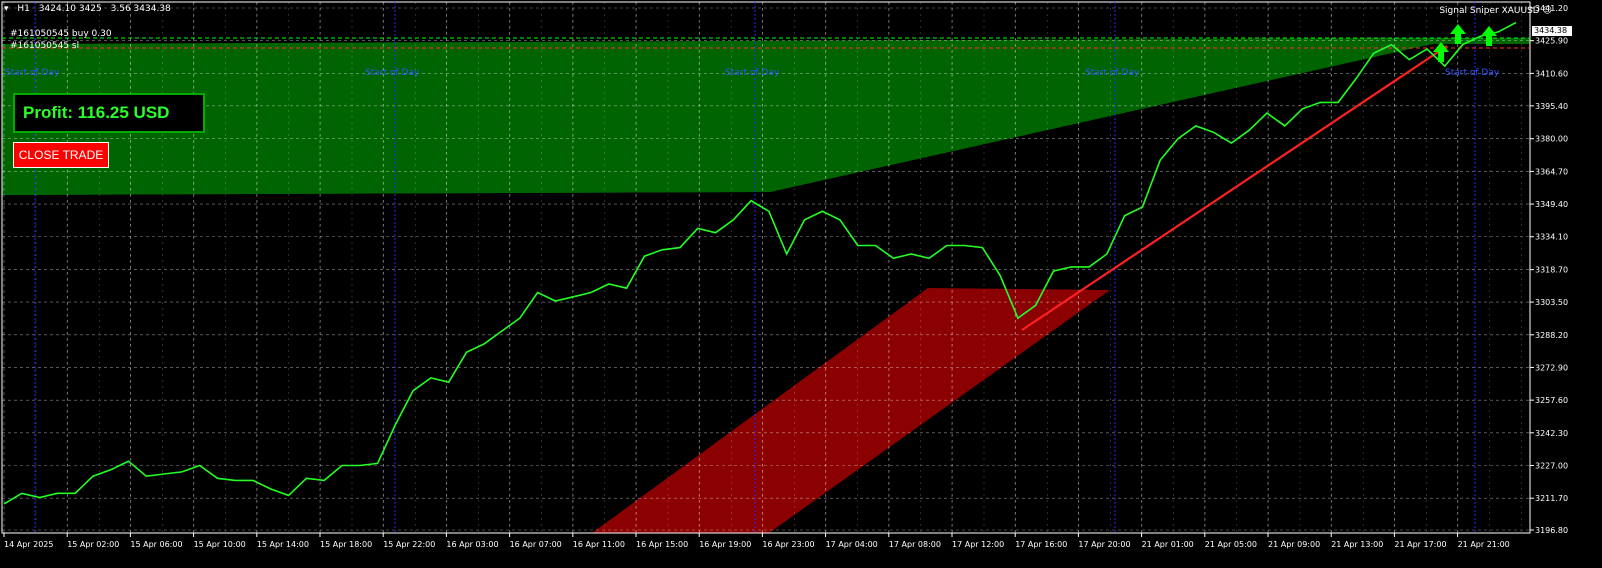  What do you see at coordinates (1104, 544) in the screenshot?
I see `time-label: 17 Apr 20:00` at bounding box center [1104, 544].